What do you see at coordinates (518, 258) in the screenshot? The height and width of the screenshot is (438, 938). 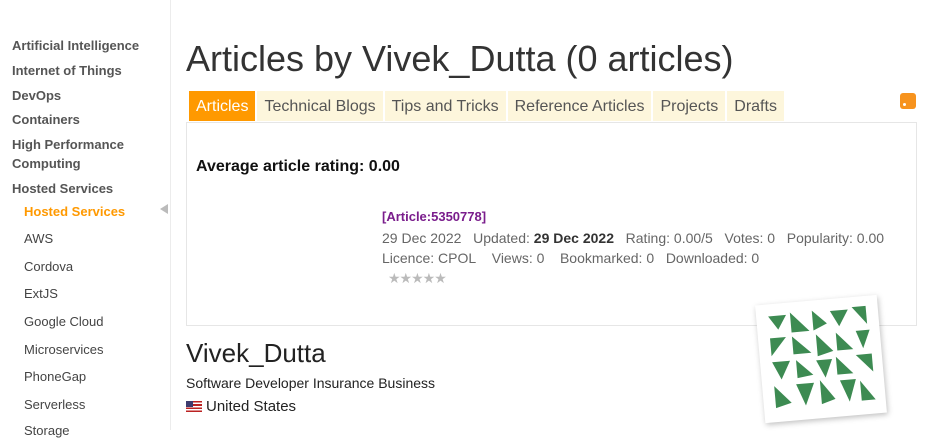 I see `article-views: Views: 0` at bounding box center [518, 258].